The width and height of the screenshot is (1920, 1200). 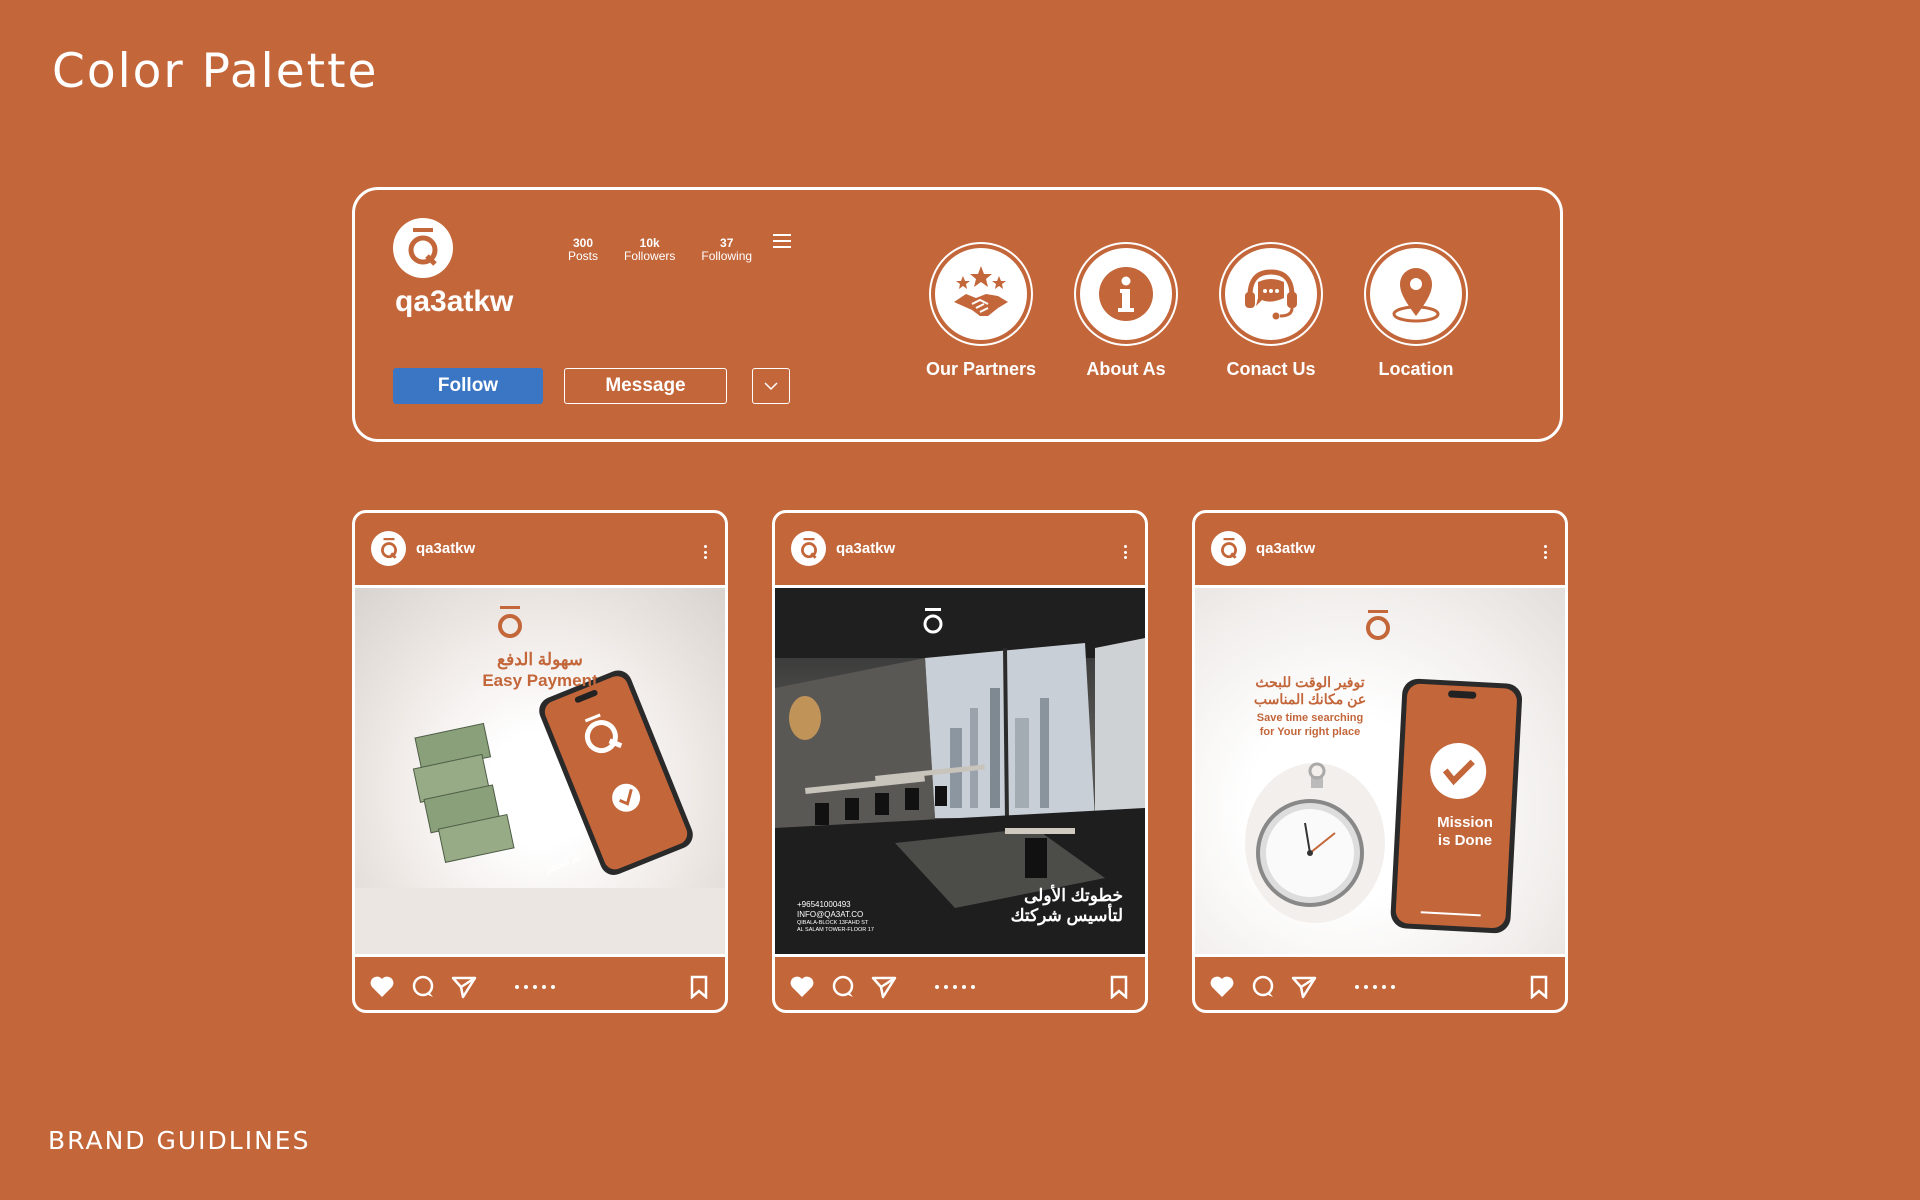 I want to click on post-caption-arabic-line2: عن مكانك المناسب, so click(x=1310, y=699).